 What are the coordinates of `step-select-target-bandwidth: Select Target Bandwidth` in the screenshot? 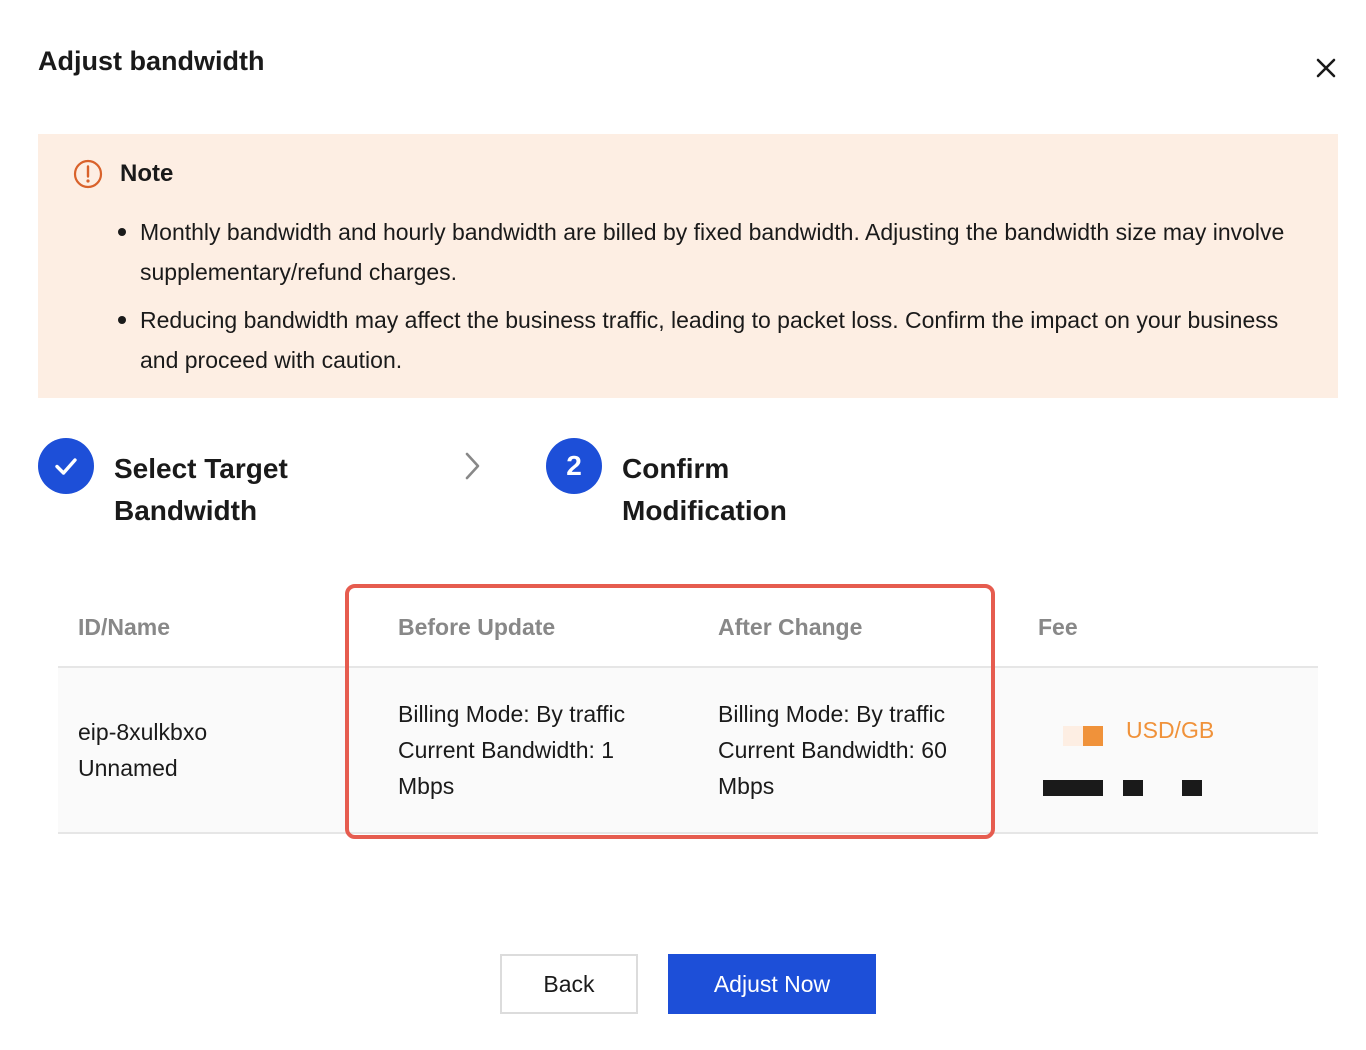 It's located at (171, 485).